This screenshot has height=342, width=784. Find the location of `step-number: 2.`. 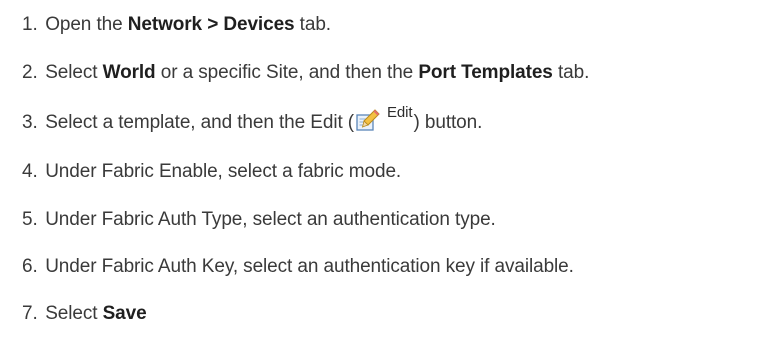

step-number: 2. is located at coordinates (30, 72).